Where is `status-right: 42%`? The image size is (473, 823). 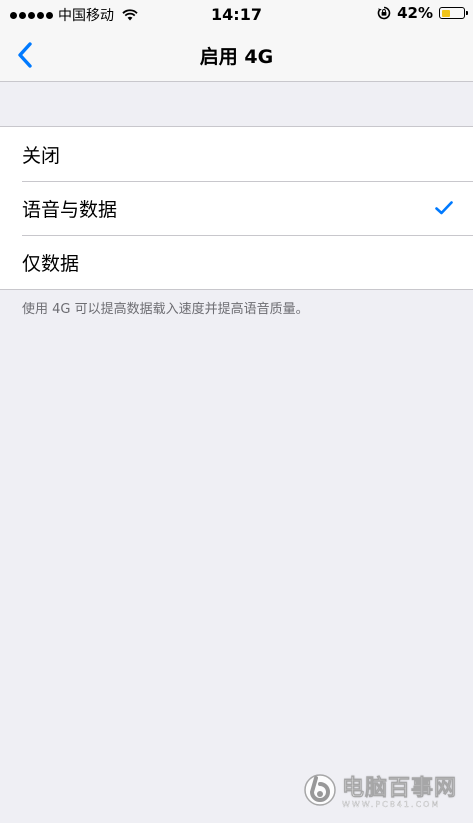 status-right: 42% is located at coordinates (422, 13).